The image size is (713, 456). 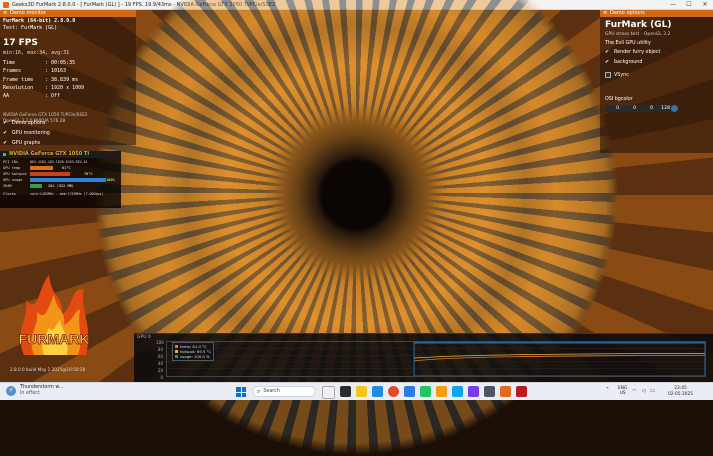 What do you see at coordinates (32, 96) in the screenshot?
I see `stat-row: AA: Off` at bounding box center [32, 96].